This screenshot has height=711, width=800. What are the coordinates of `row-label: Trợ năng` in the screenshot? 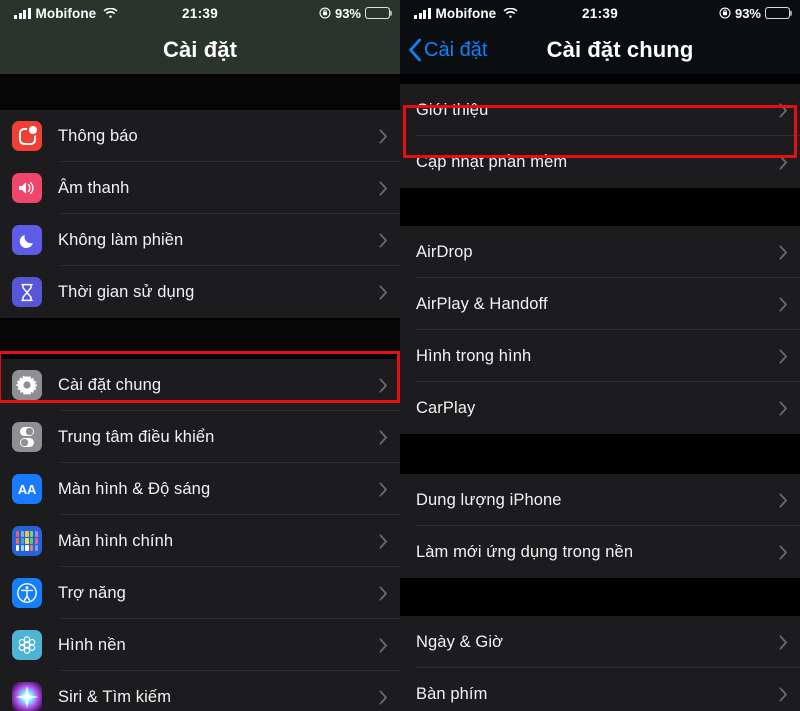 It's located at (92, 592).